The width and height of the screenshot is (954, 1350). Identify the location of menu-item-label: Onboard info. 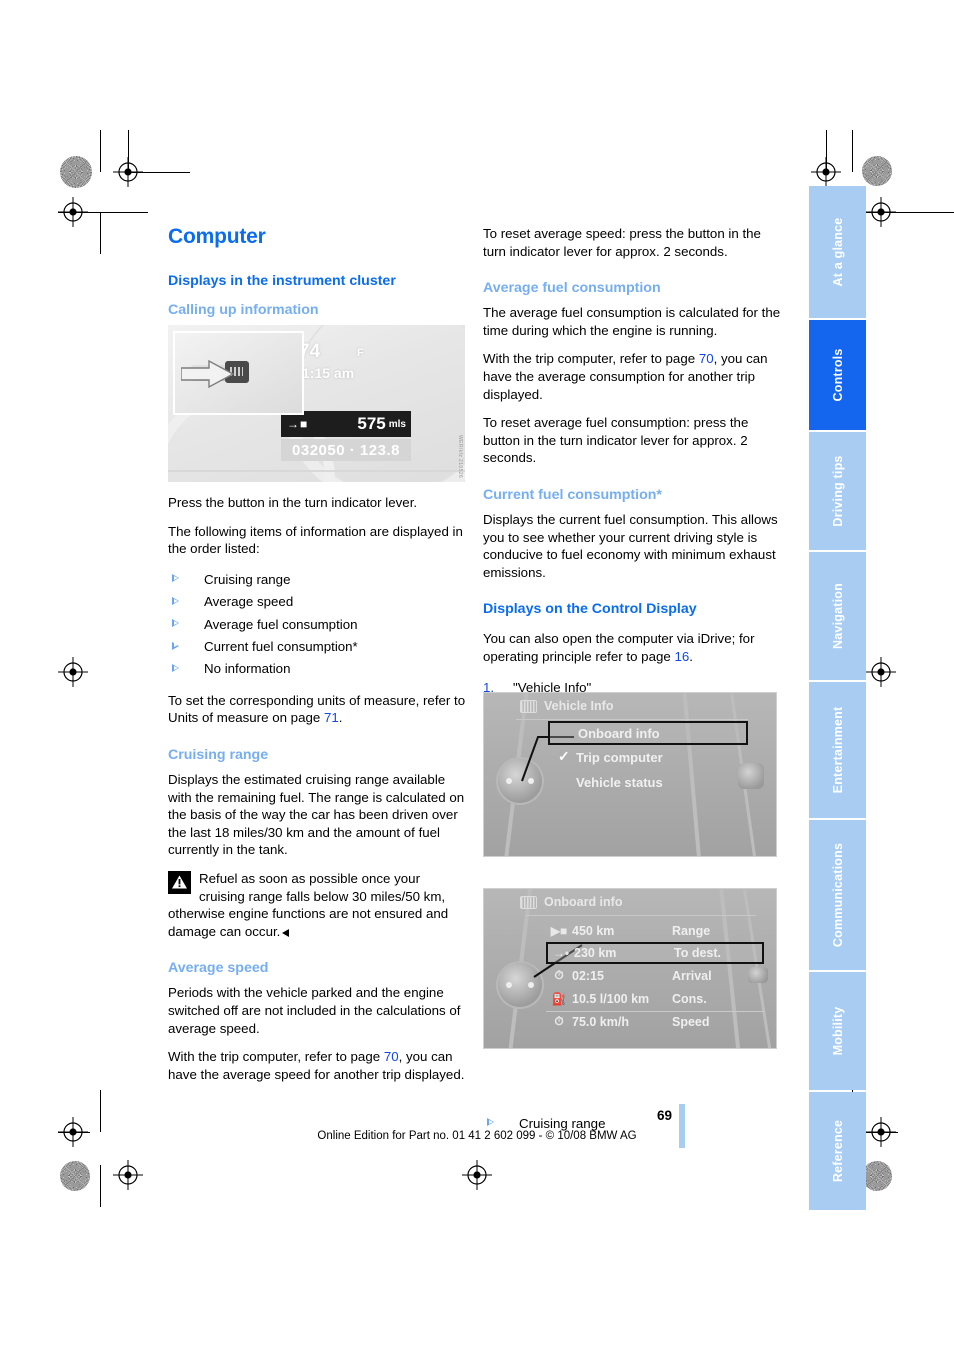
(619, 733).